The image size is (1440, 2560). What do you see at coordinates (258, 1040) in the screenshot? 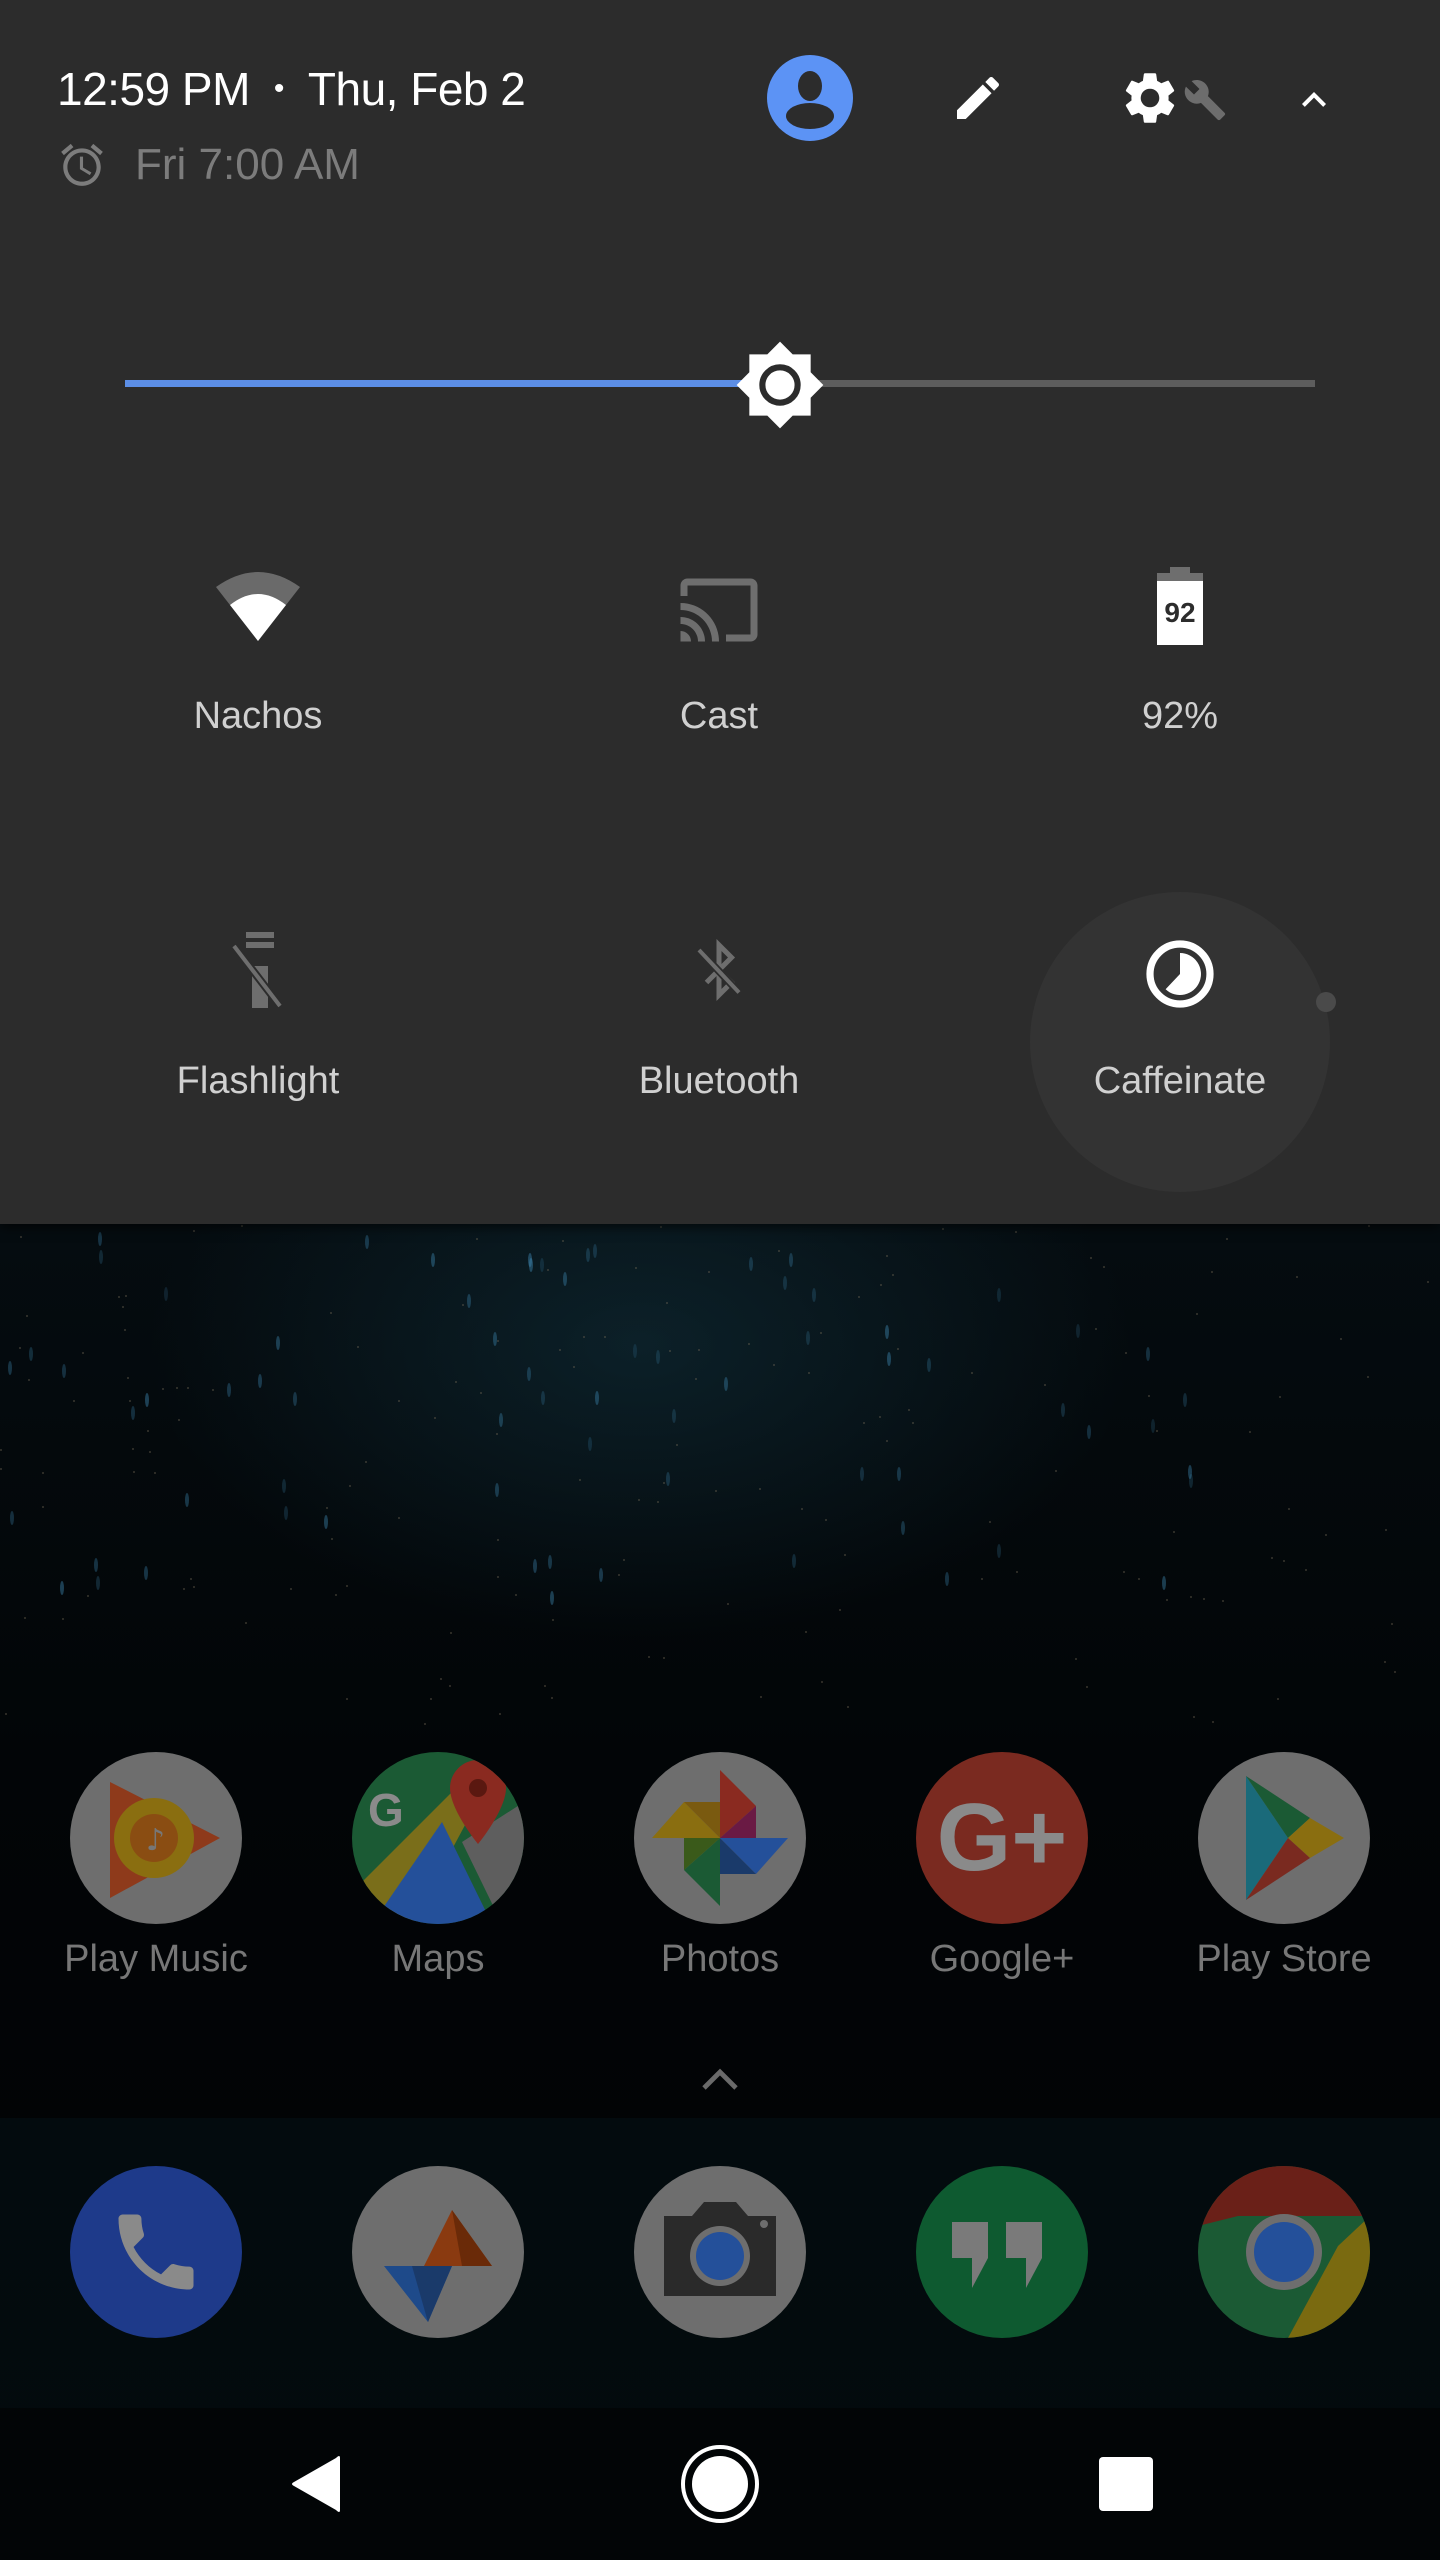
I see `tile-flashlight: Flashlight` at bounding box center [258, 1040].